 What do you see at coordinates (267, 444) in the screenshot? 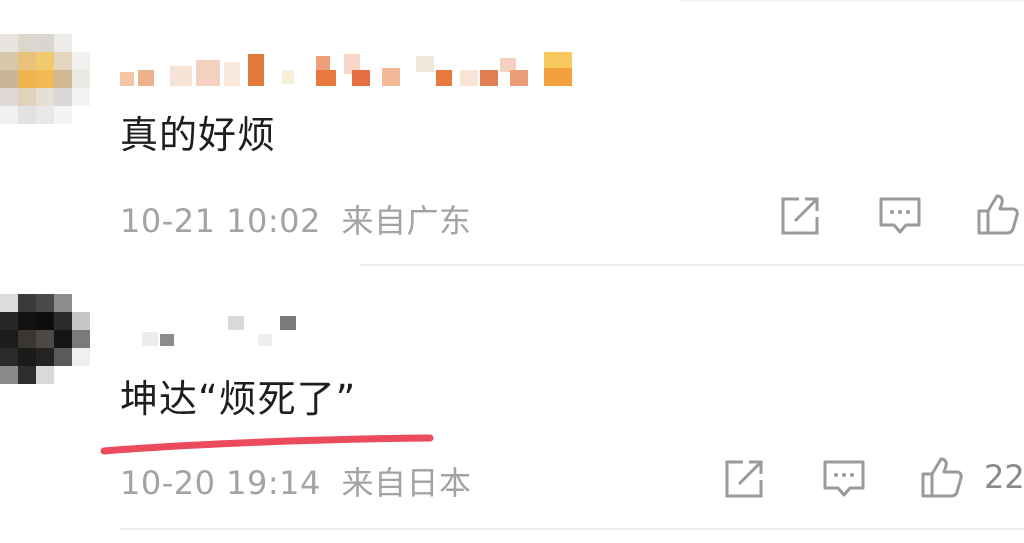
I see `annotation-underline` at bounding box center [267, 444].